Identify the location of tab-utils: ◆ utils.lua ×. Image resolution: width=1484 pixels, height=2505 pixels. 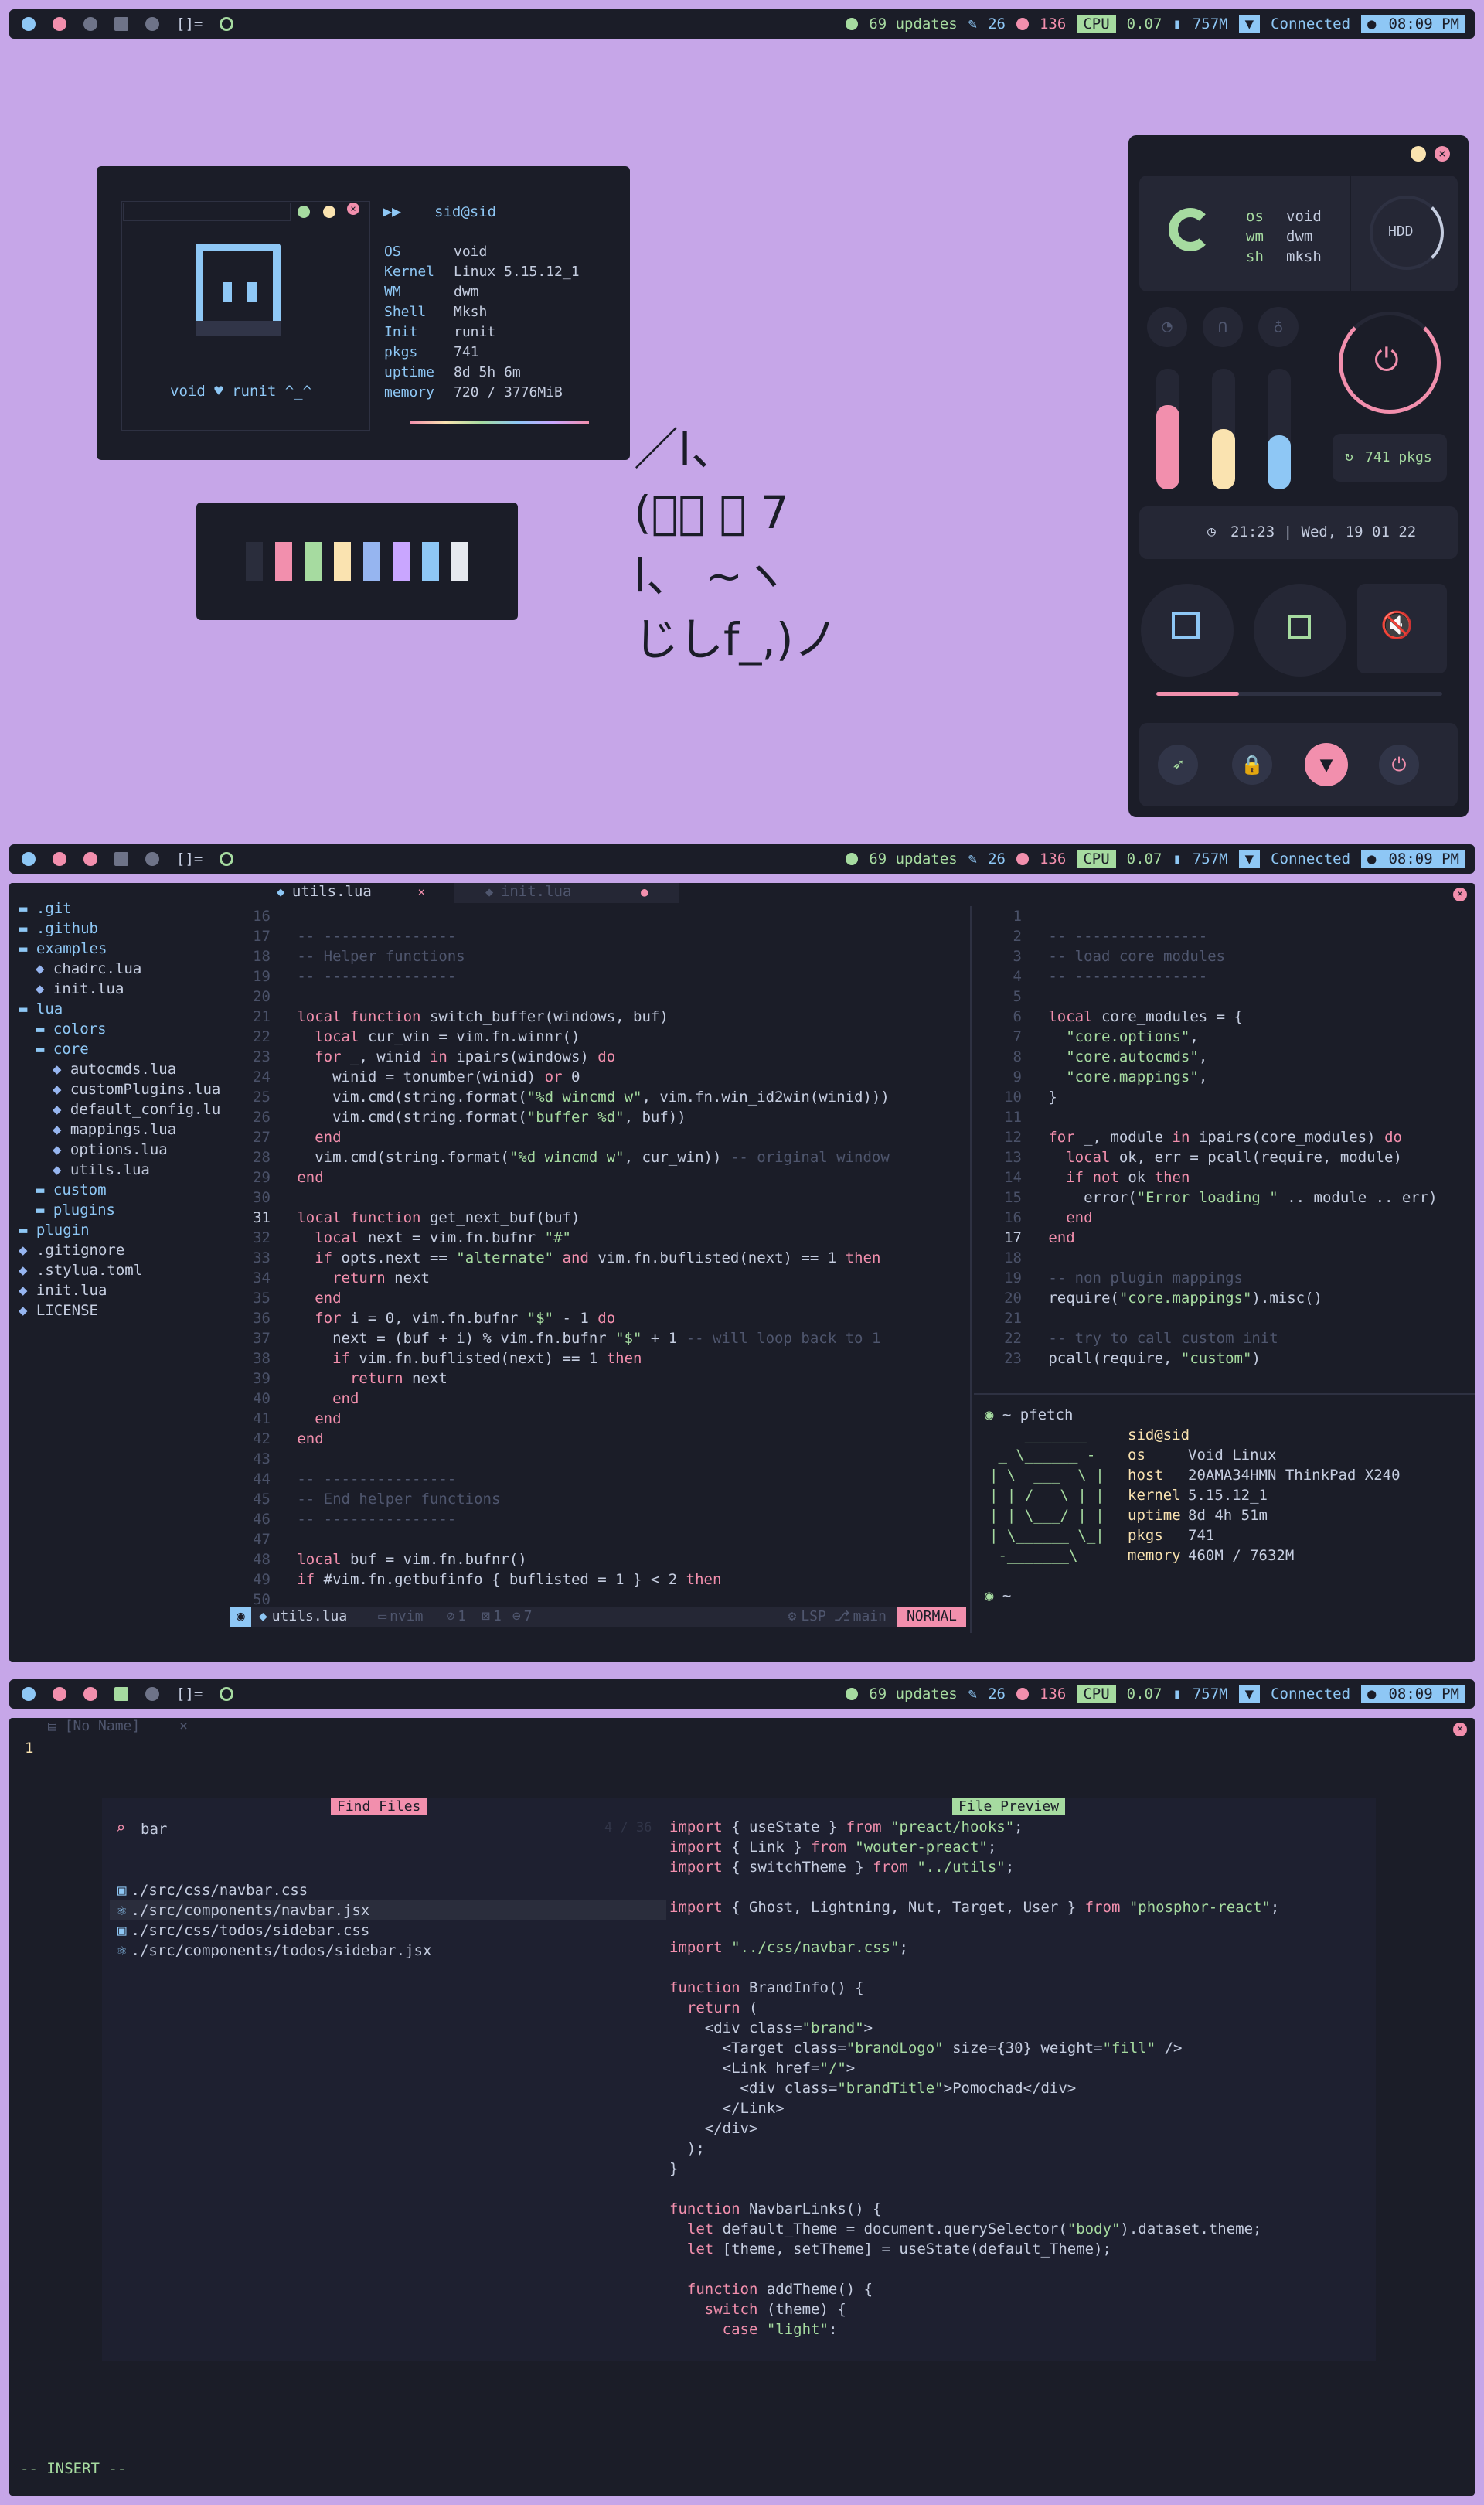
(340, 894).